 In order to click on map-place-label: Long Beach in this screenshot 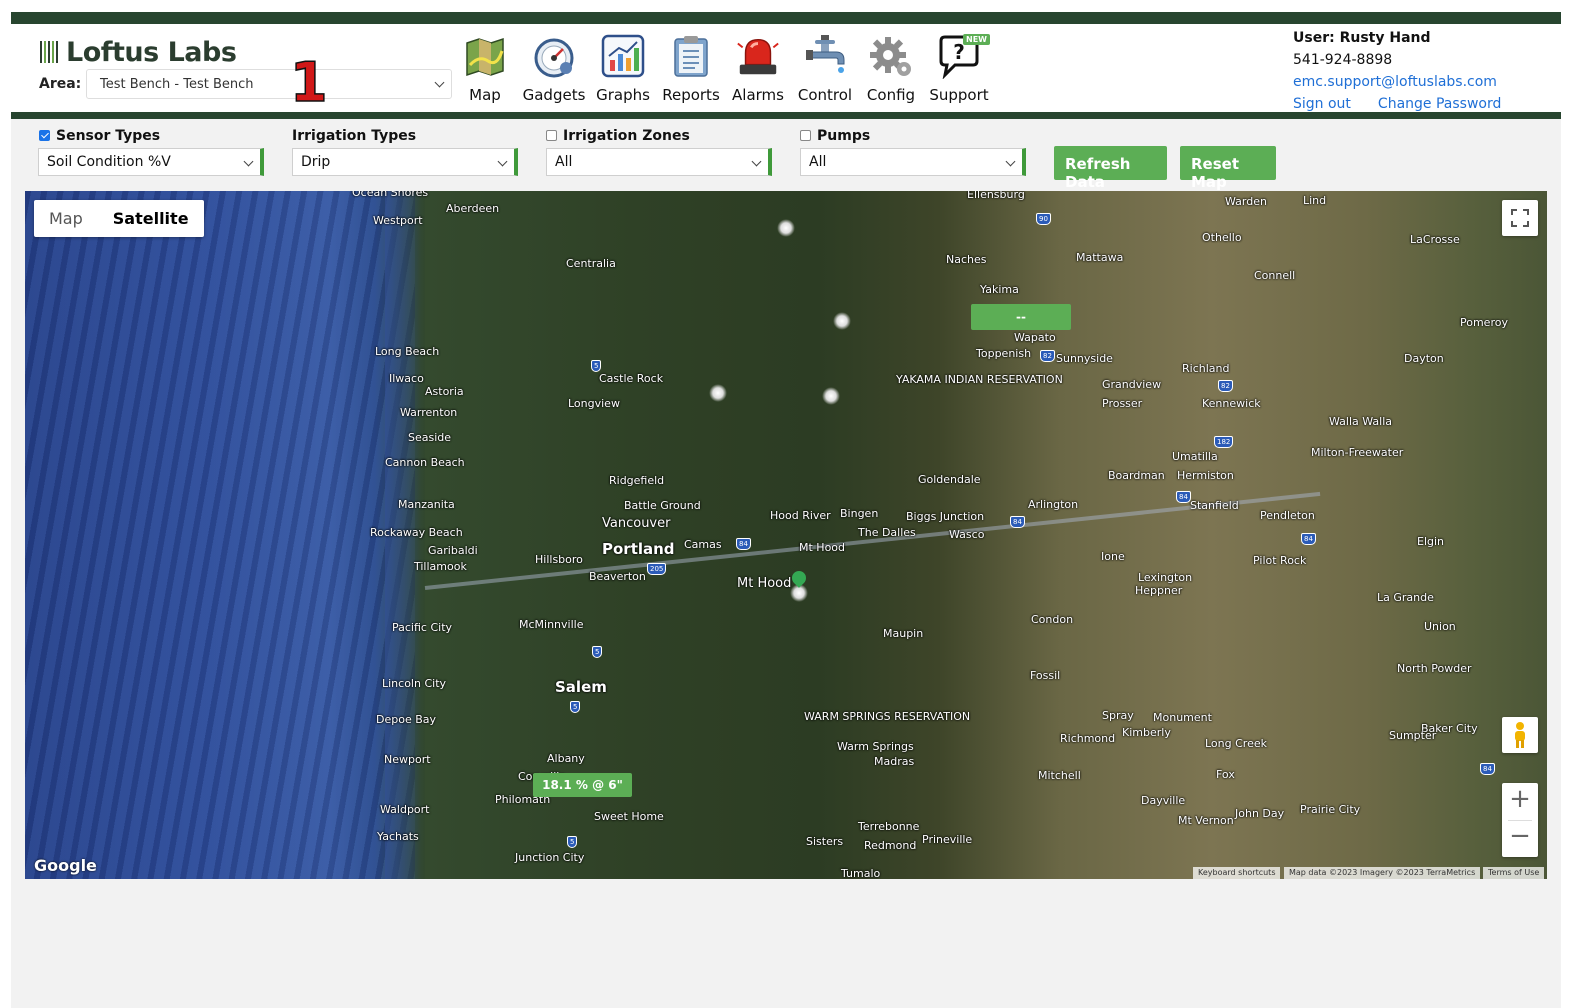, I will do `click(407, 351)`.